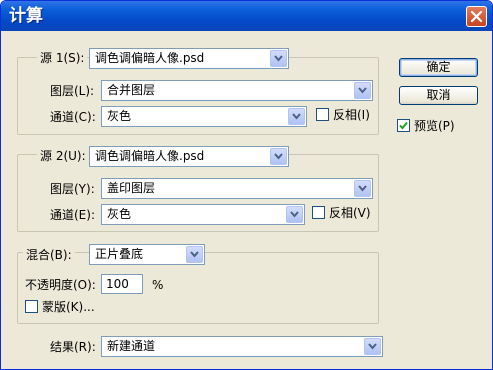 The image size is (493, 370). I want to click on blending-label: 混合(B):, so click(49, 255).